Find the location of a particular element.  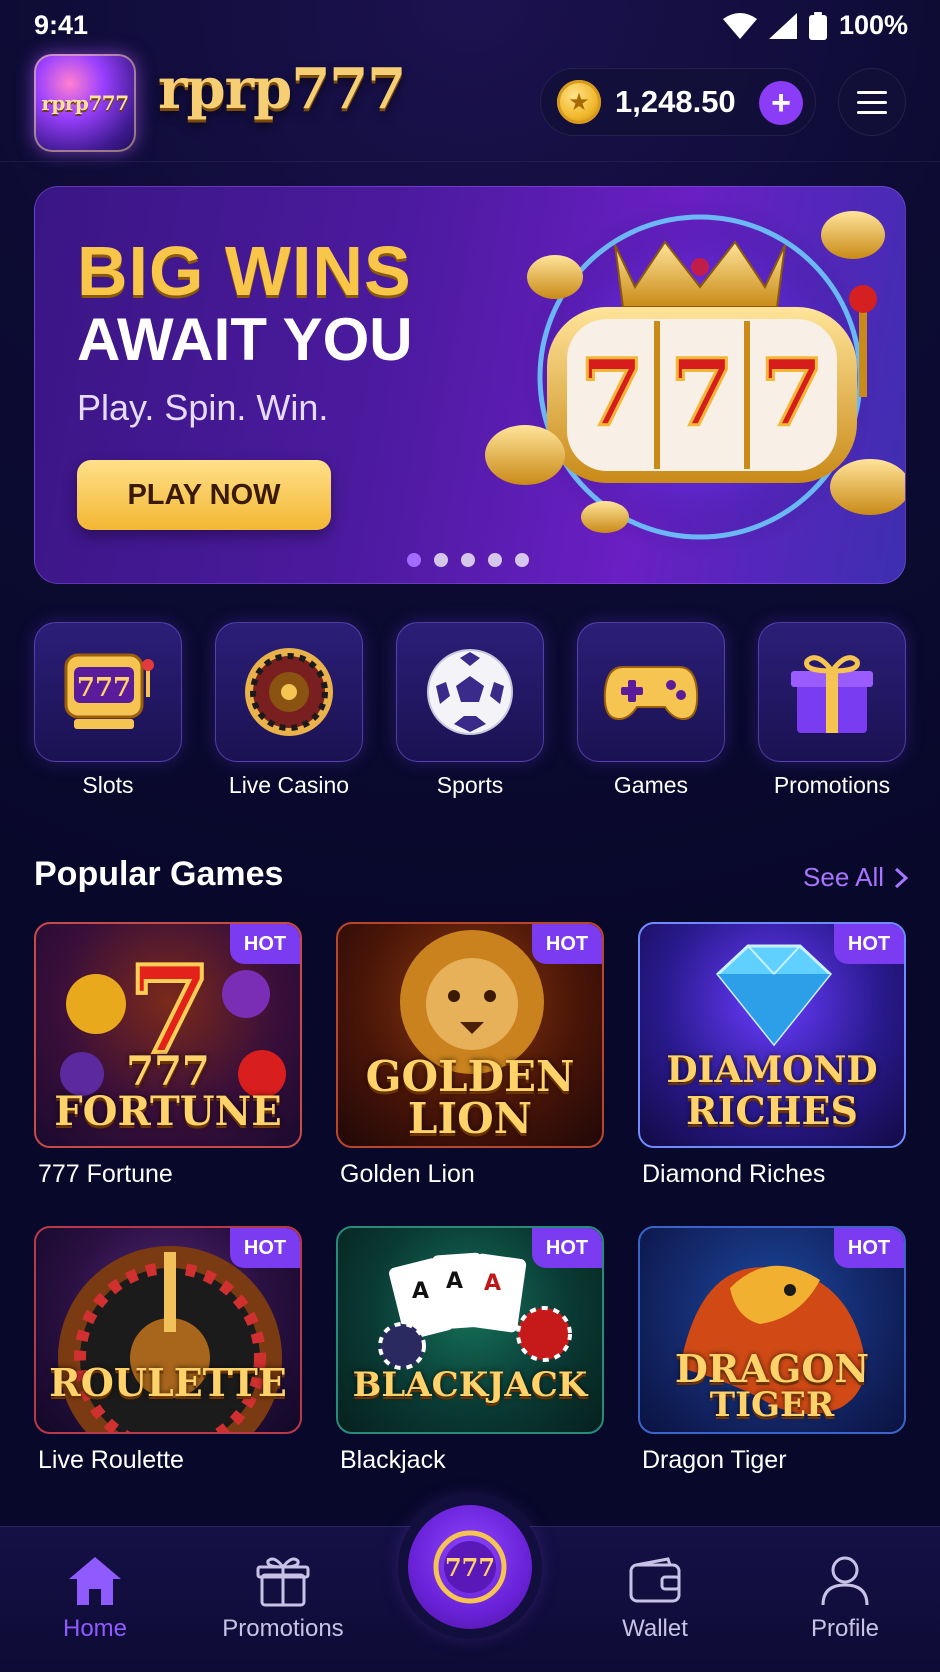

carousel-dots is located at coordinates (468, 560).